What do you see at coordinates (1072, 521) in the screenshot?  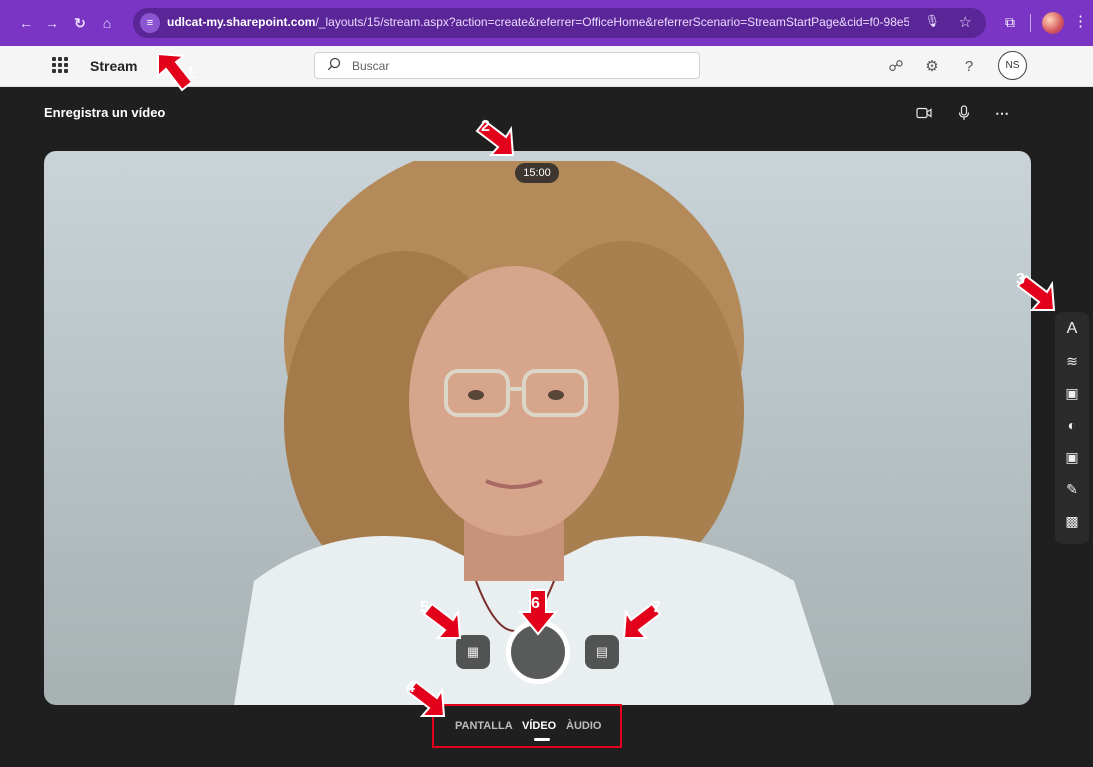 I see `image-icon: ▩` at bounding box center [1072, 521].